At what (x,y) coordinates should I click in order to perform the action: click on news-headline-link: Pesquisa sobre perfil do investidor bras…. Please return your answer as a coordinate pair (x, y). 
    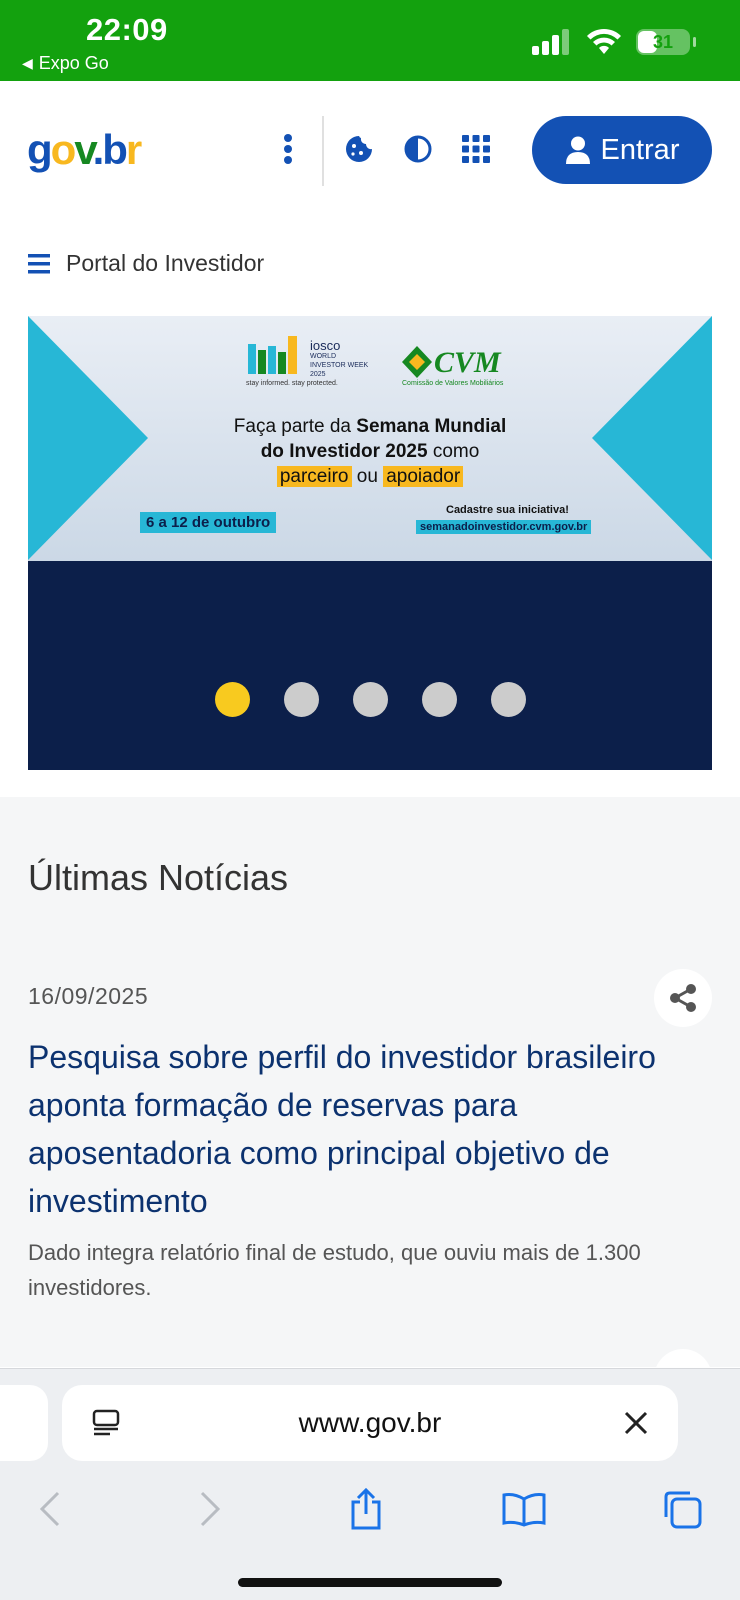
    Looking at the image, I should click on (368, 1129).